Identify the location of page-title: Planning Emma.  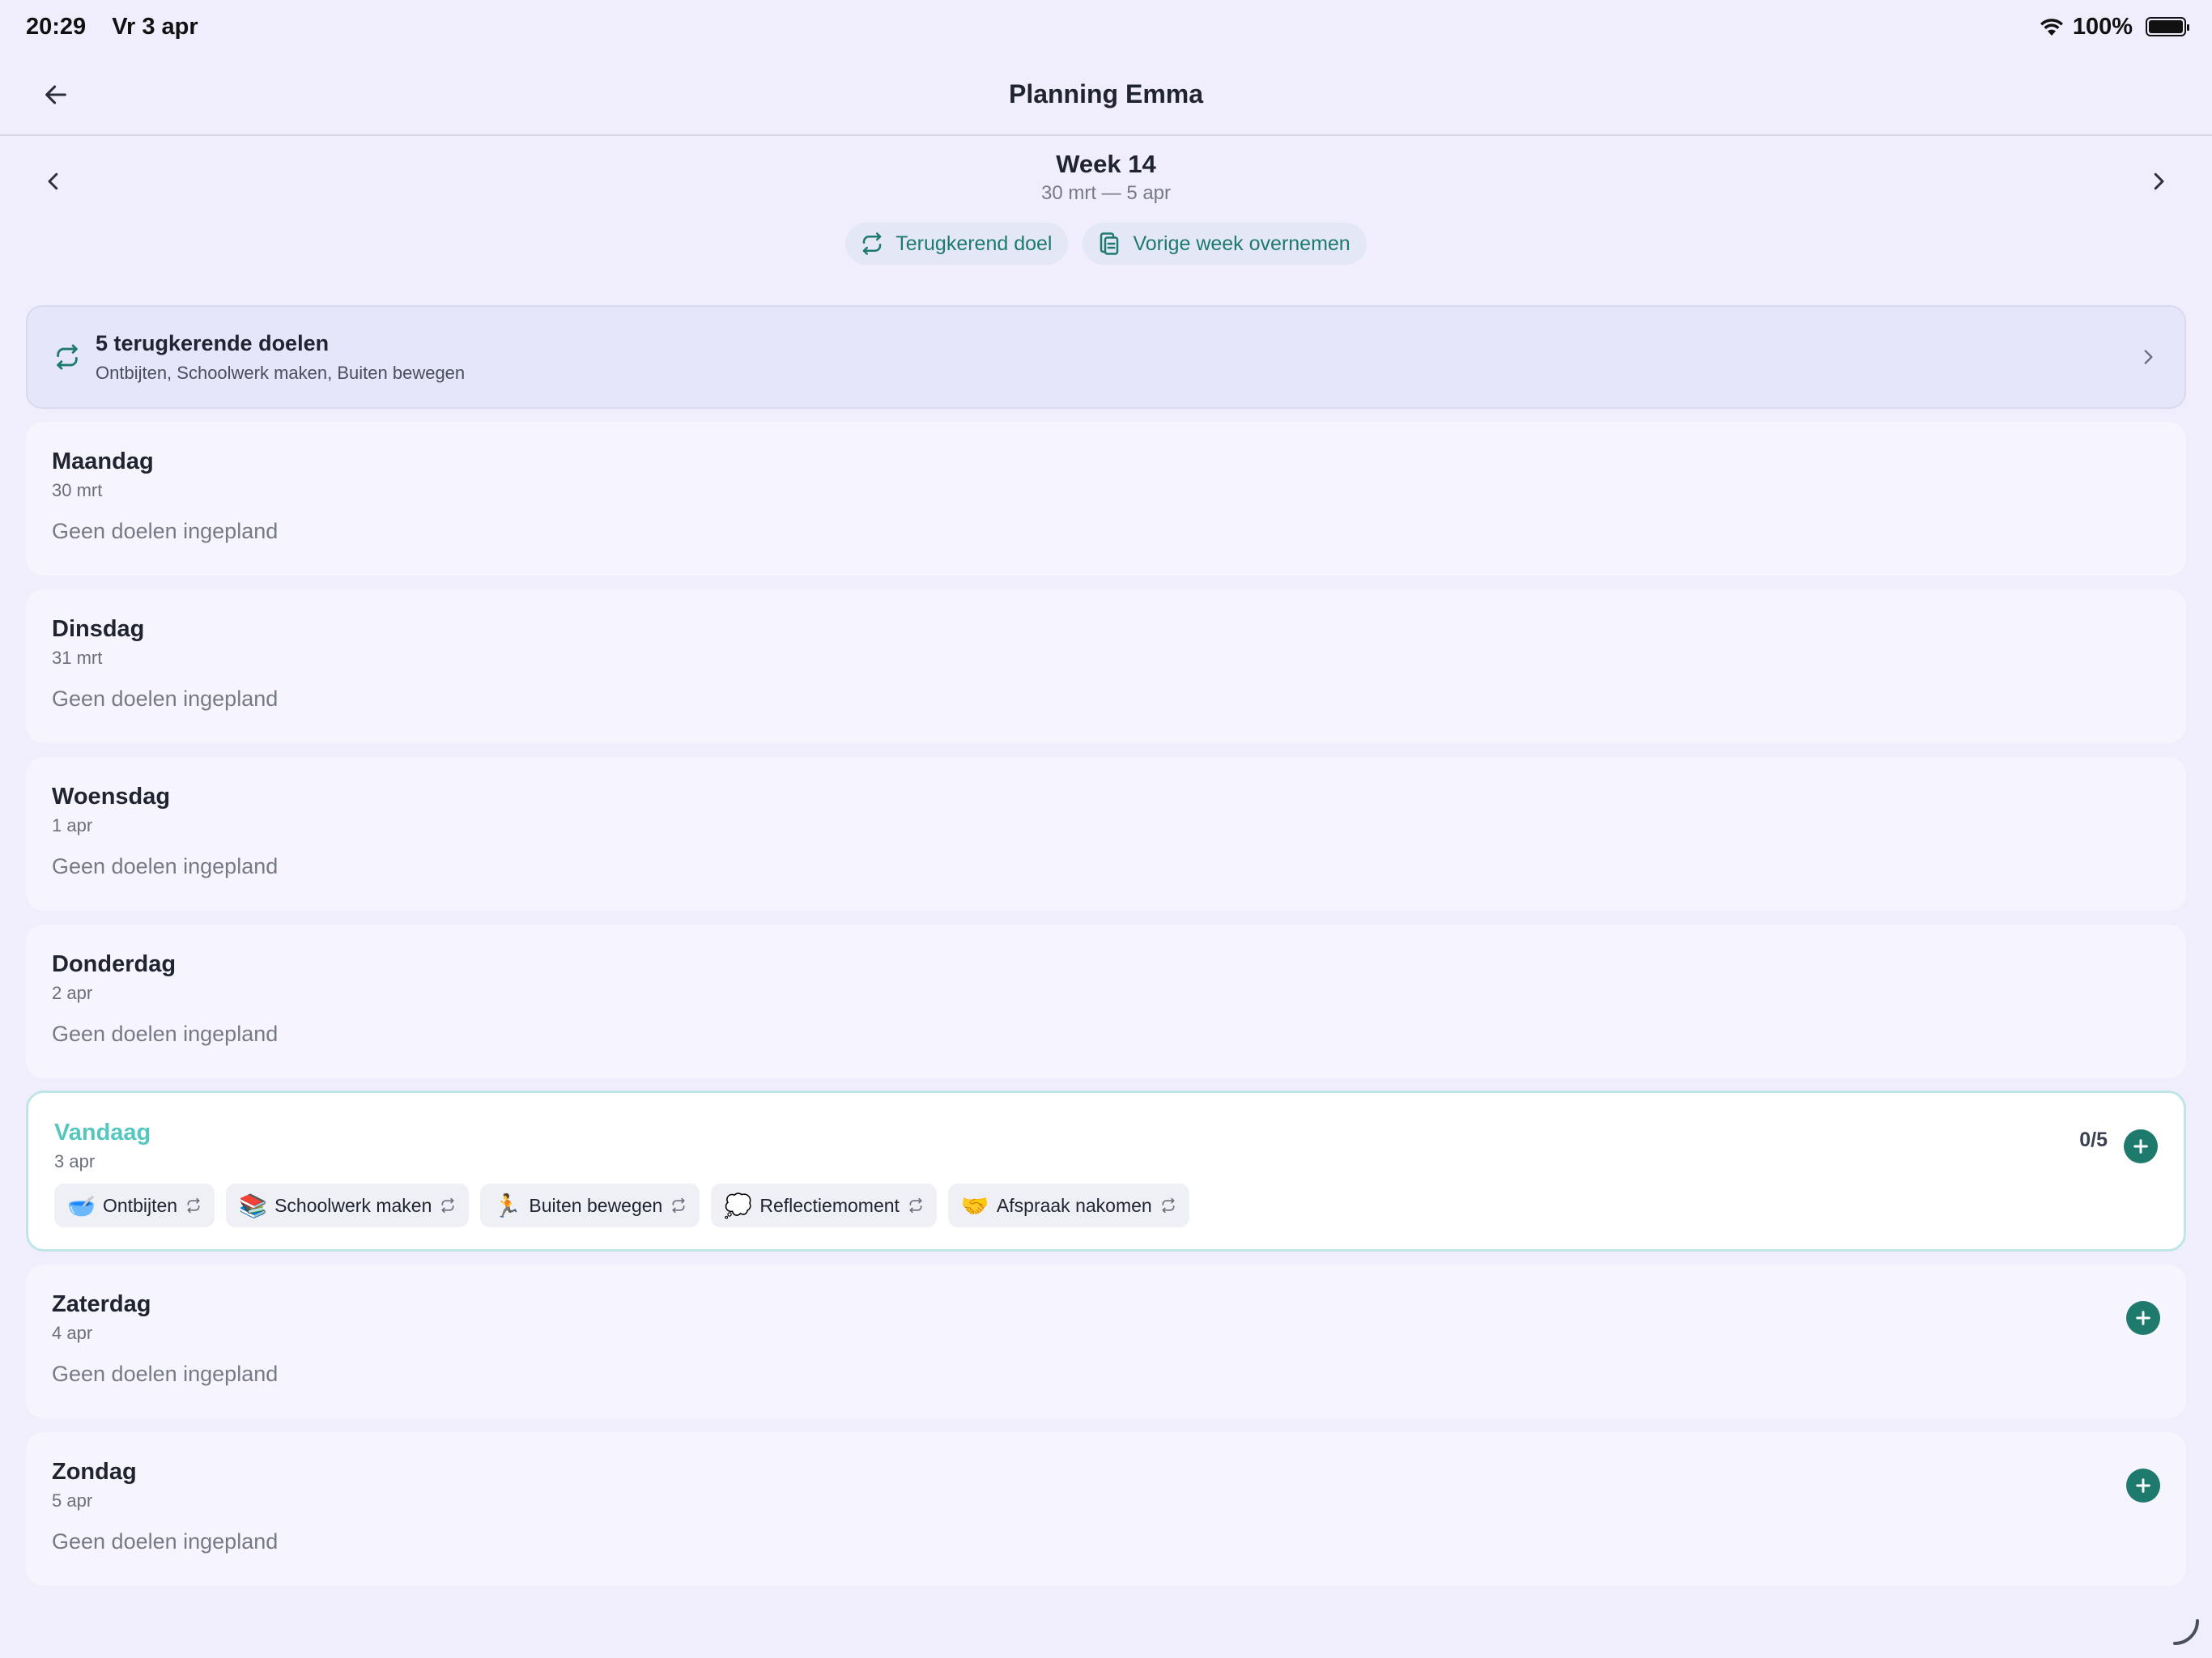
(1106, 93).